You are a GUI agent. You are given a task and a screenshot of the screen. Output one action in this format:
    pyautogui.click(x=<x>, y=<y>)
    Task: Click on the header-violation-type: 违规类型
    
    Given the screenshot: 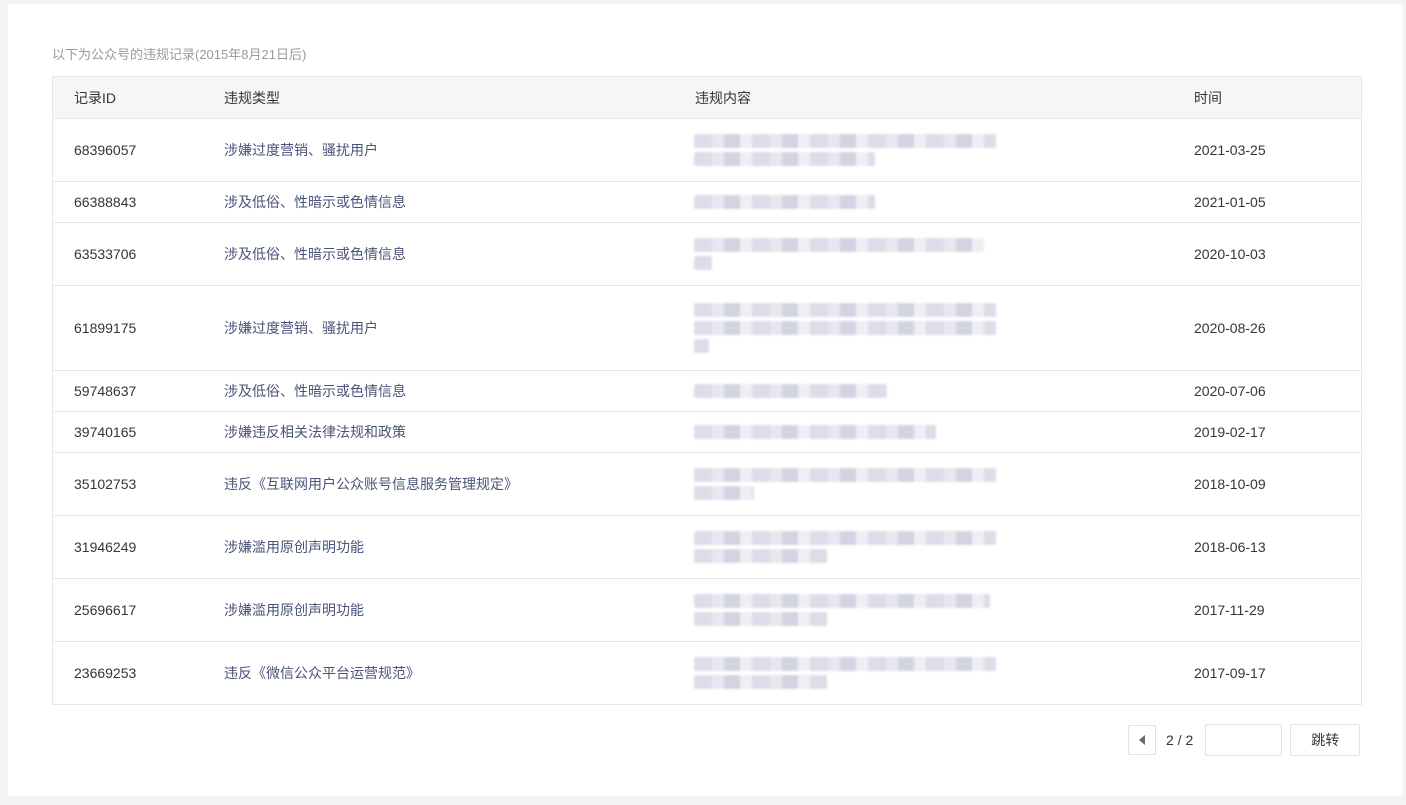 What is the action you would take?
    pyautogui.click(x=252, y=97)
    